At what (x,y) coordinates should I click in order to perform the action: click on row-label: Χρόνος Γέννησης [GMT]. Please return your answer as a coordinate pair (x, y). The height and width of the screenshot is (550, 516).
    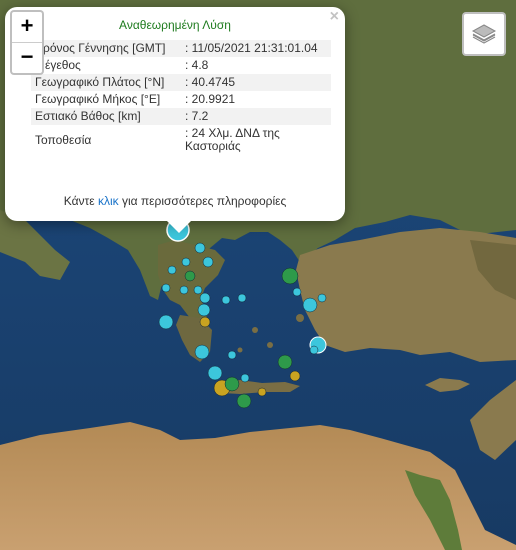
    Looking at the image, I should click on (106, 48).